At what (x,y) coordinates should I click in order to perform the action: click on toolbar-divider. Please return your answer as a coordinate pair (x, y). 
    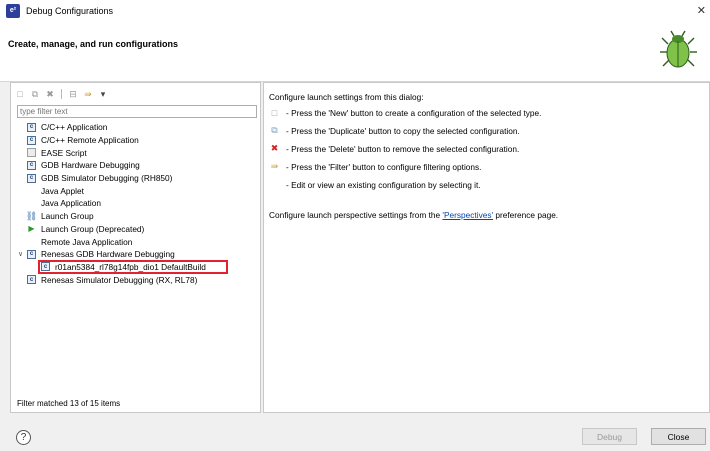
    Looking at the image, I should click on (61, 94).